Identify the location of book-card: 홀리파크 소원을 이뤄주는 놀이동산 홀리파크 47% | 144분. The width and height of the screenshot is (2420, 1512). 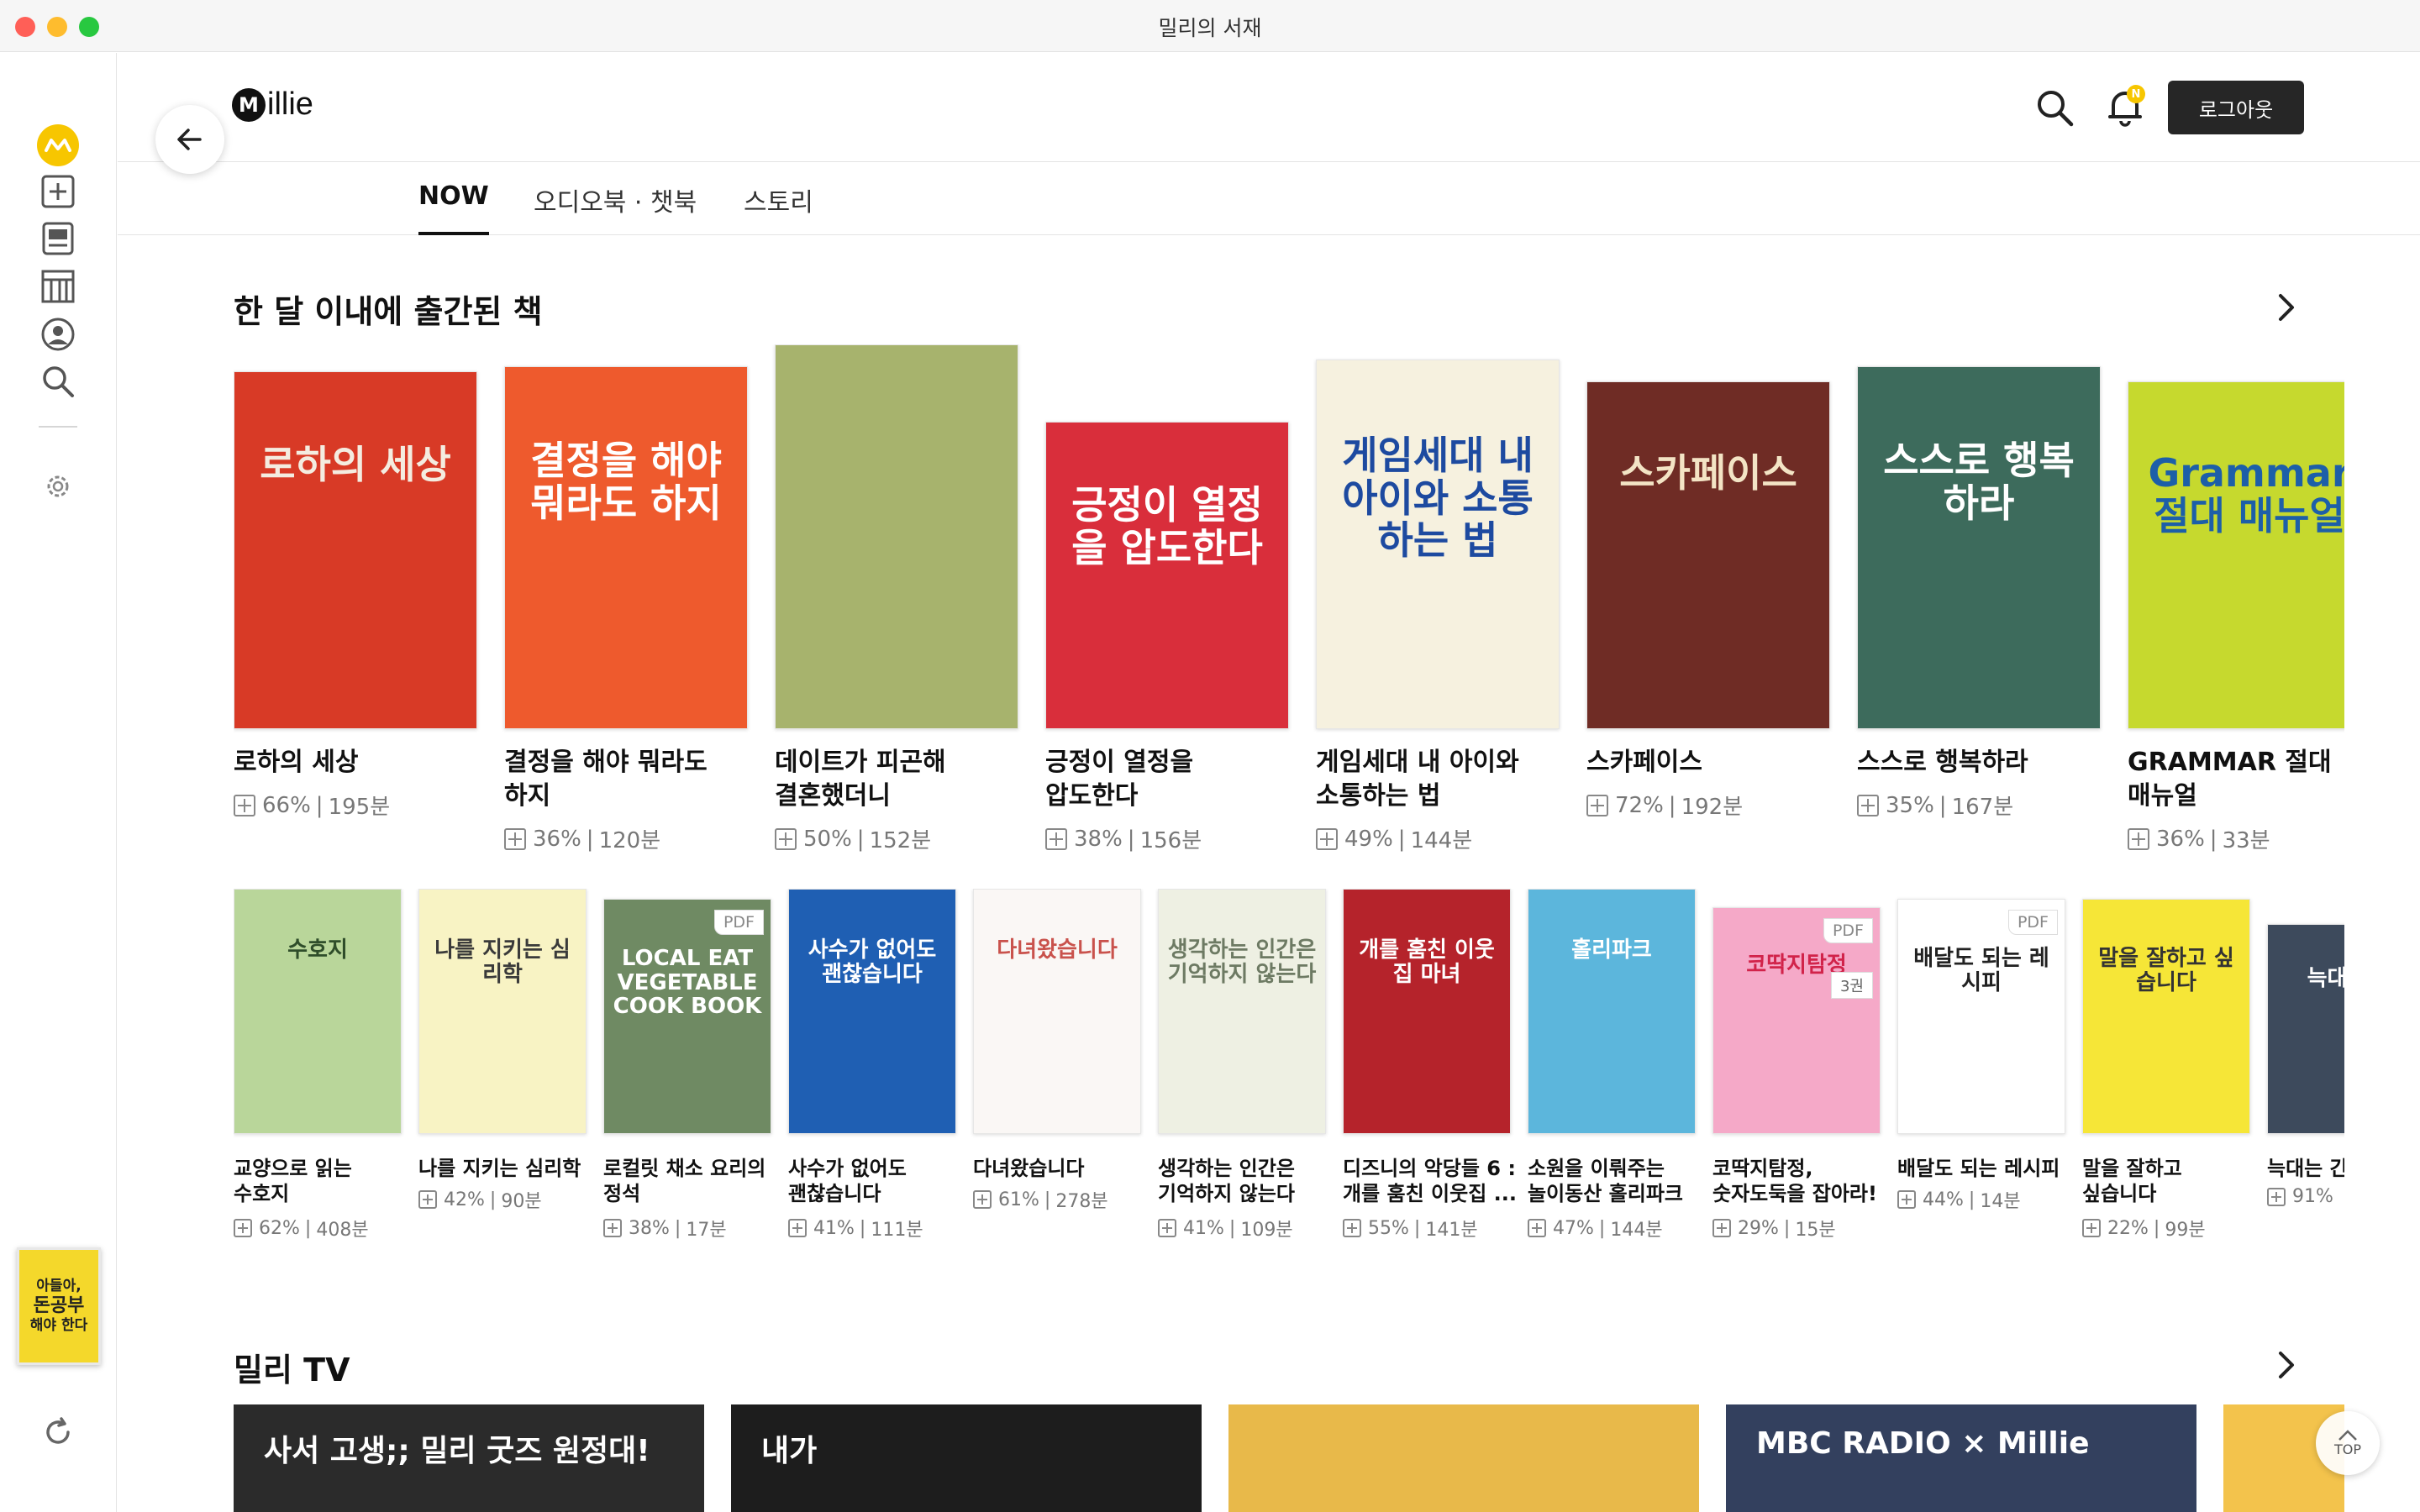
(1612, 1065).